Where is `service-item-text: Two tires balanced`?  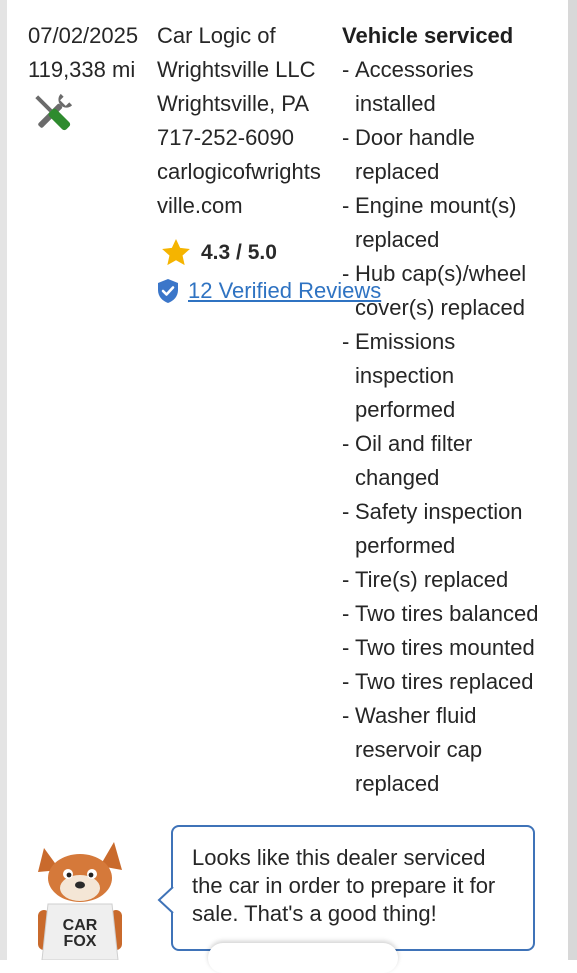 service-item-text: Two tires balanced is located at coordinates (447, 613).